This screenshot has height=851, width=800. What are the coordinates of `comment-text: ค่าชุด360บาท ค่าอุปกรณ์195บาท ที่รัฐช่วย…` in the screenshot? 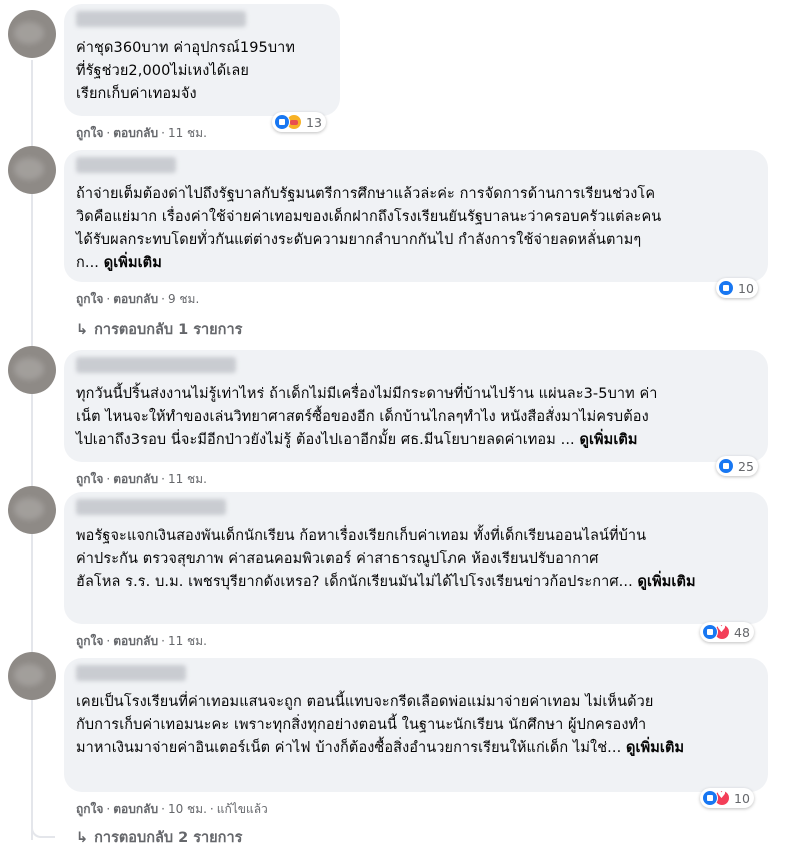 It's located at (186, 71).